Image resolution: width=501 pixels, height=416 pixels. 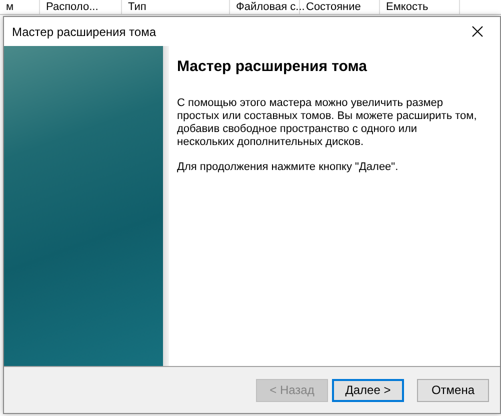 I want to click on column-header: Емкость, so click(x=420, y=7).